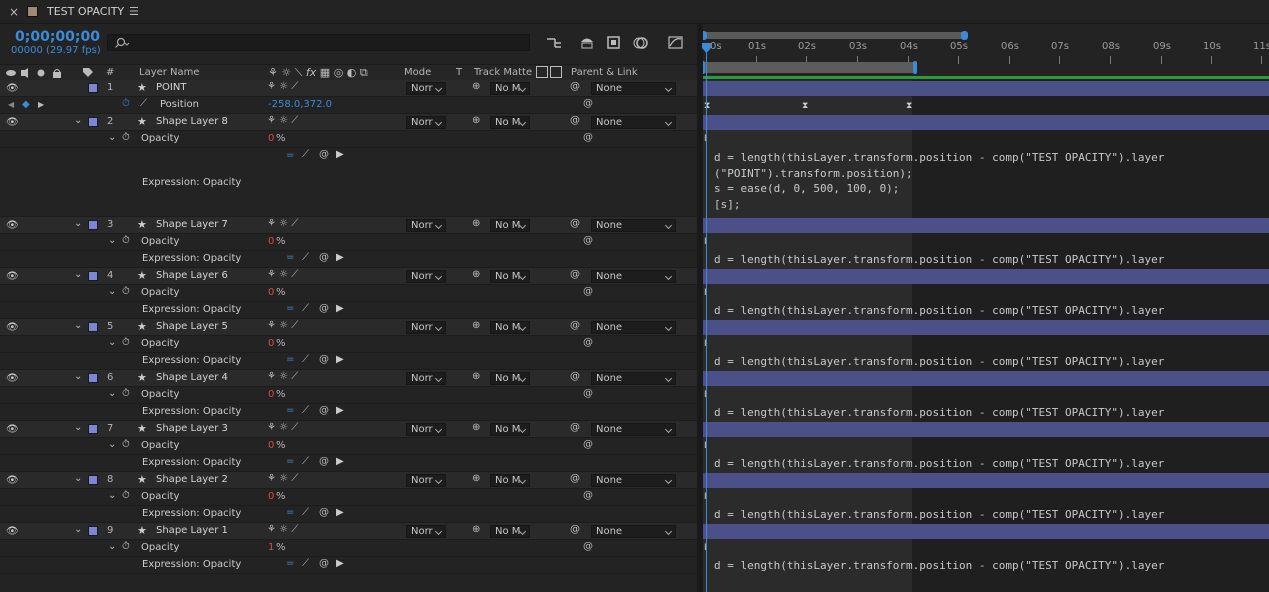  I want to click on search-input, so click(318, 42).